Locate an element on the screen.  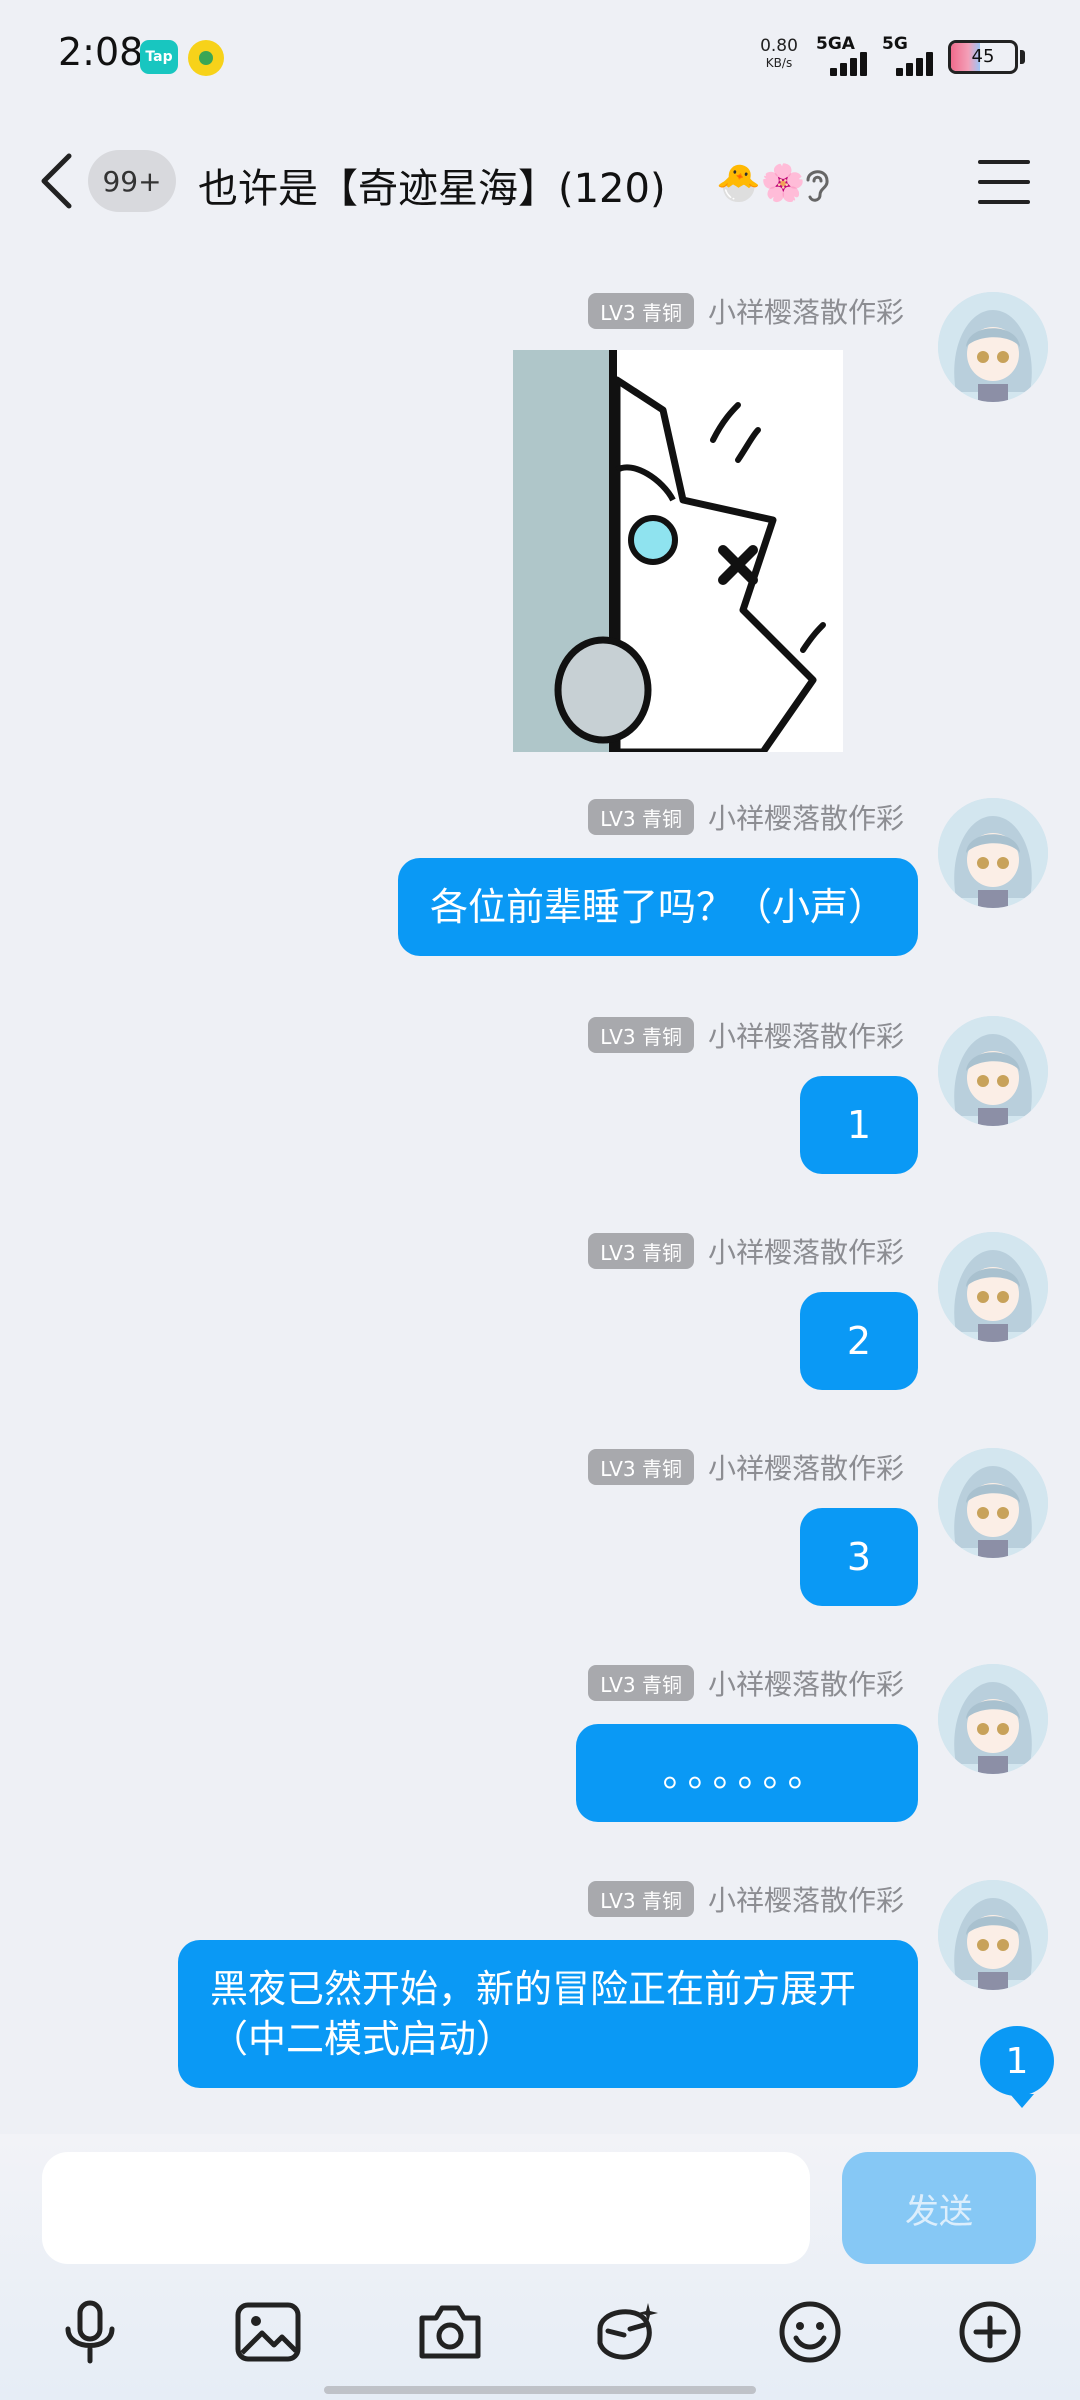
back-button is located at coordinates (56, 181).